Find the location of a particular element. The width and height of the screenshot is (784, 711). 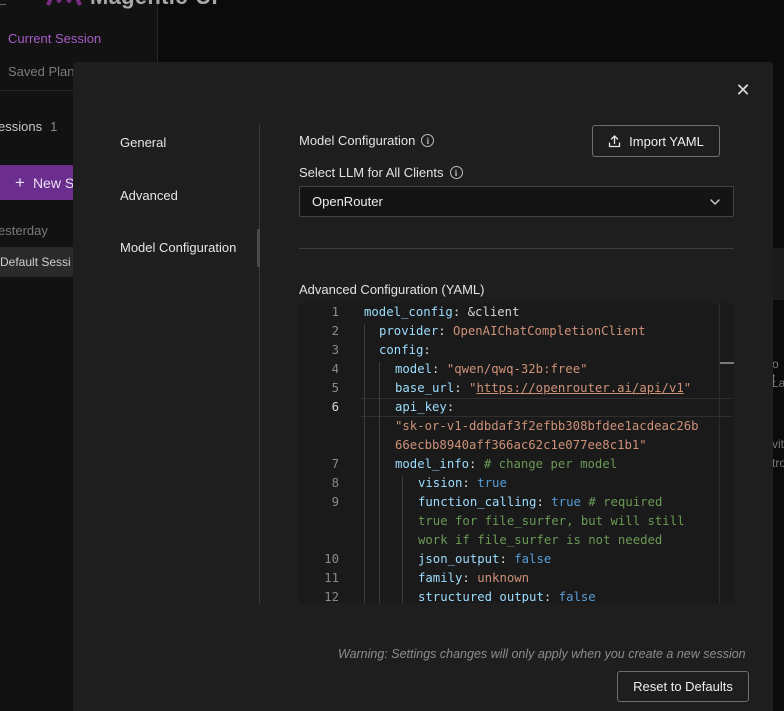

yaml-label: Advanced Configuration (YAML) is located at coordinates (392, 289).